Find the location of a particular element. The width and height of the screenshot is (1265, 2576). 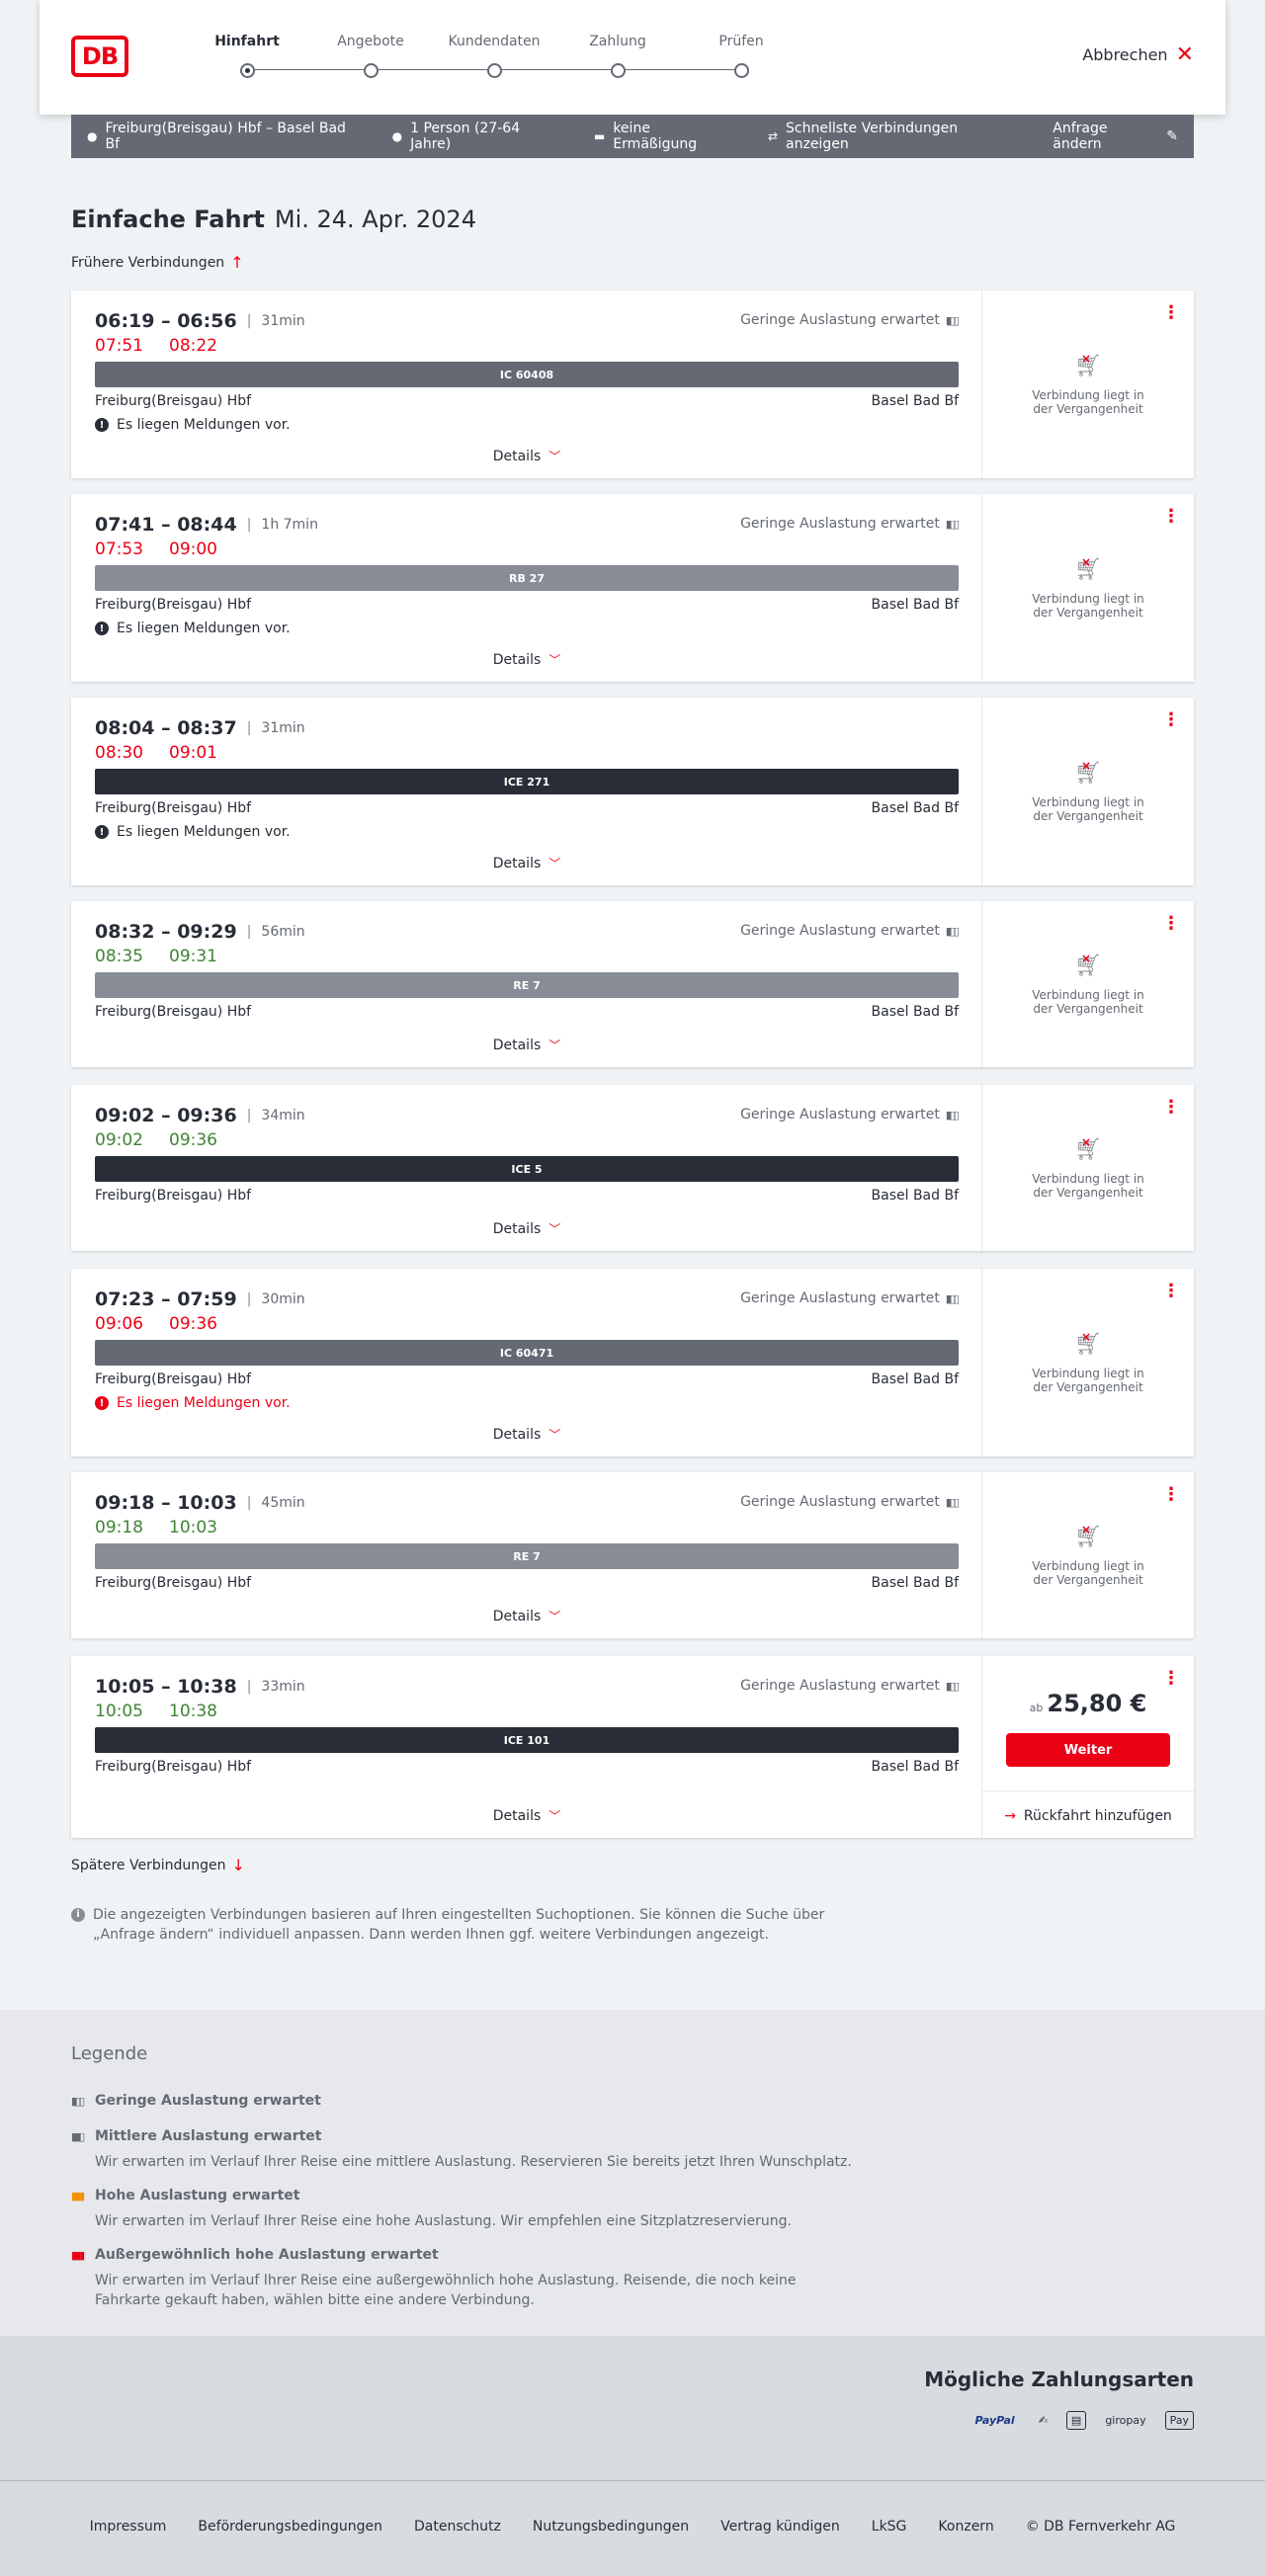

add-return-link: → Rückfahrt hinzufügen is located at coordinates (1088, 1815).